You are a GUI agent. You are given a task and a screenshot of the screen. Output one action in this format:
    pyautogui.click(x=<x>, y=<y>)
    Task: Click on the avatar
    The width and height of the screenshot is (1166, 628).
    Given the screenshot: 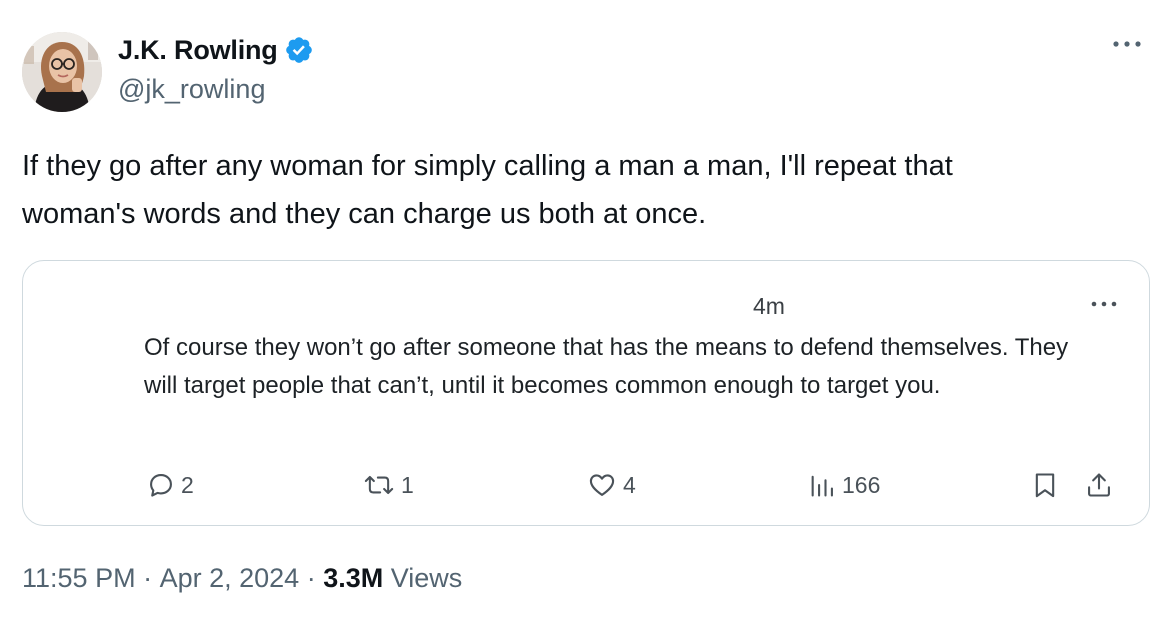 What is the action you would take?
    pyautogui.click(x=62, y=72)
    